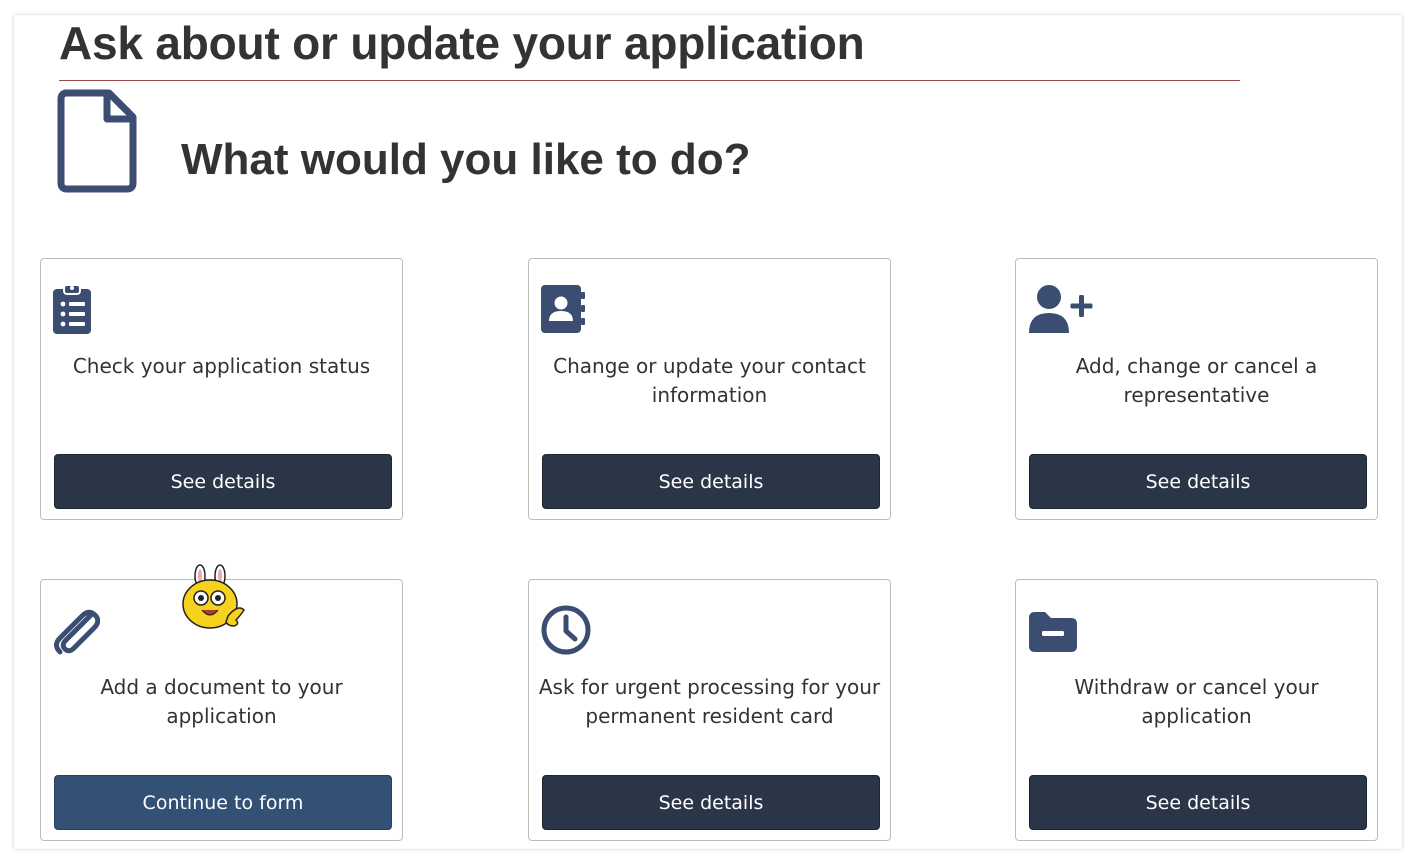  I want to click on card-label: Add, change or cancel a representative, so click(1196, 380).